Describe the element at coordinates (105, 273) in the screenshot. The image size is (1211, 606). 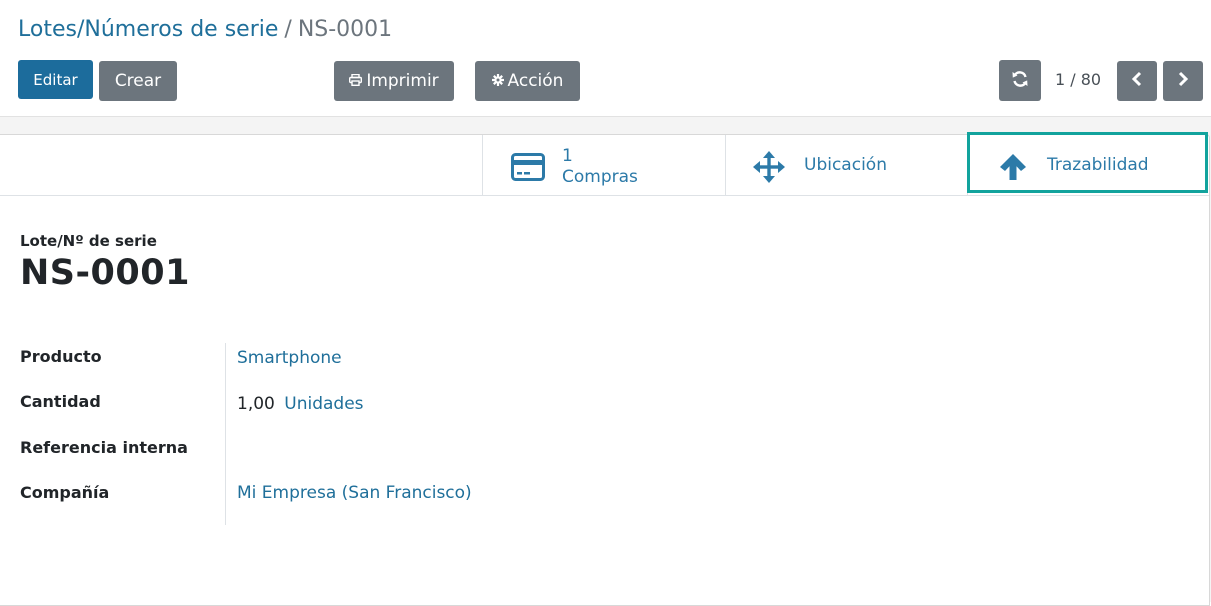
I see `record-title: NS-0001` at that location.